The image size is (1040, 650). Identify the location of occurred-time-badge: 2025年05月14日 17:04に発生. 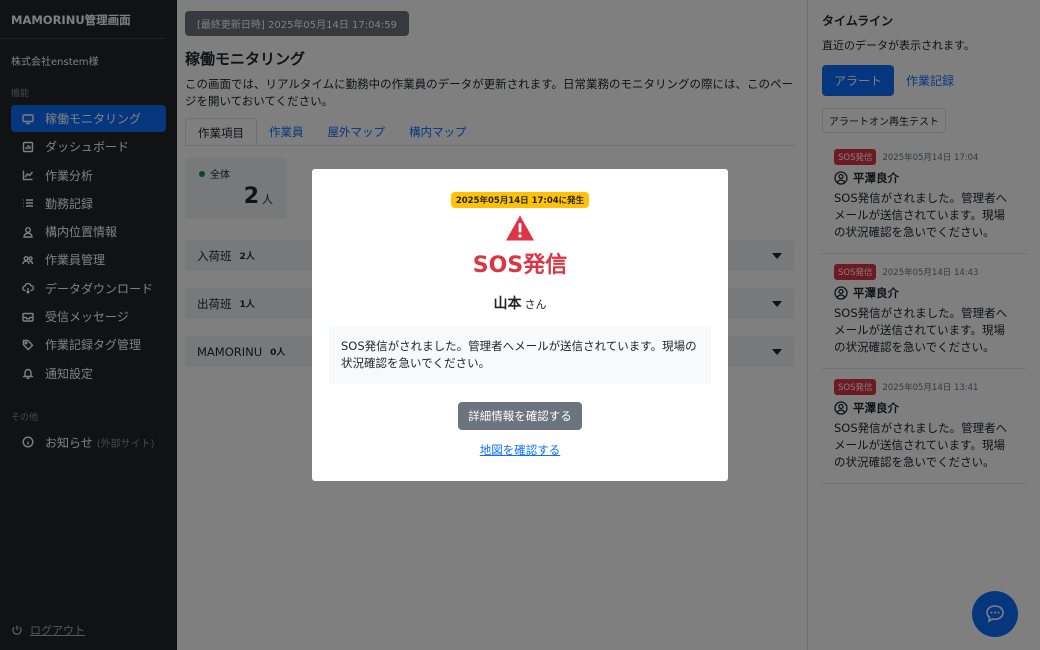
(520, 200).